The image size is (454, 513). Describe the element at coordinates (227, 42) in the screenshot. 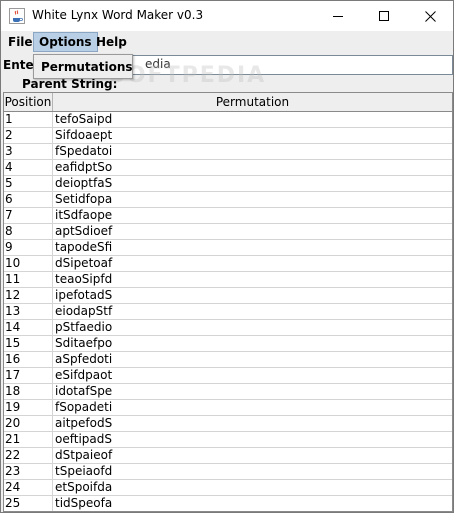

I see `menu-bar: File Options Help` at that location.